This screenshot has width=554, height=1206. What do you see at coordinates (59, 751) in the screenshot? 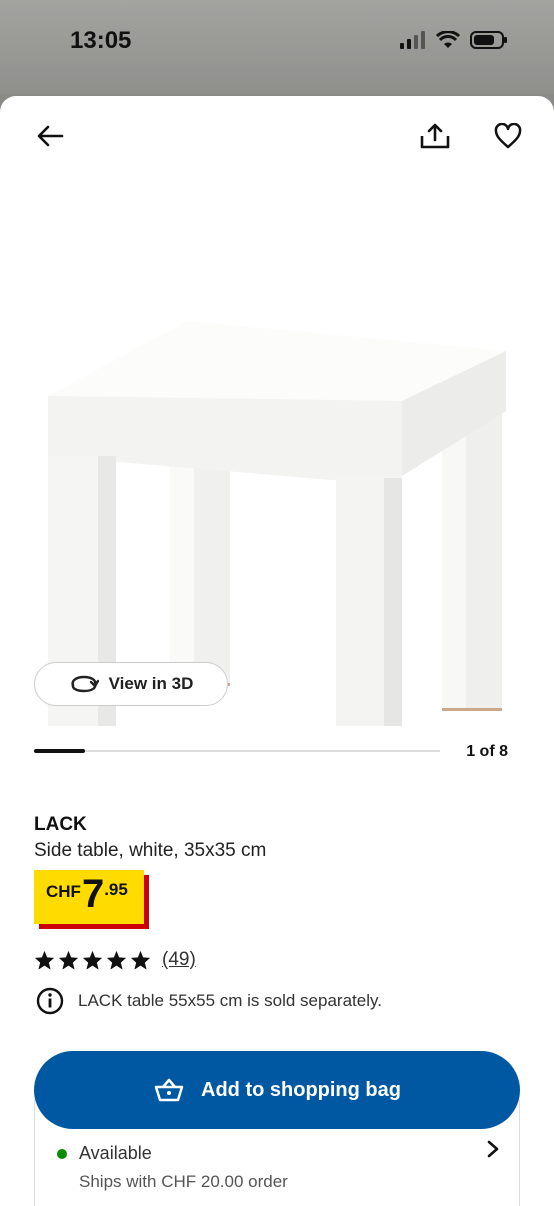
I see `carousel-progress-fill` at bounding box center [59, 751].